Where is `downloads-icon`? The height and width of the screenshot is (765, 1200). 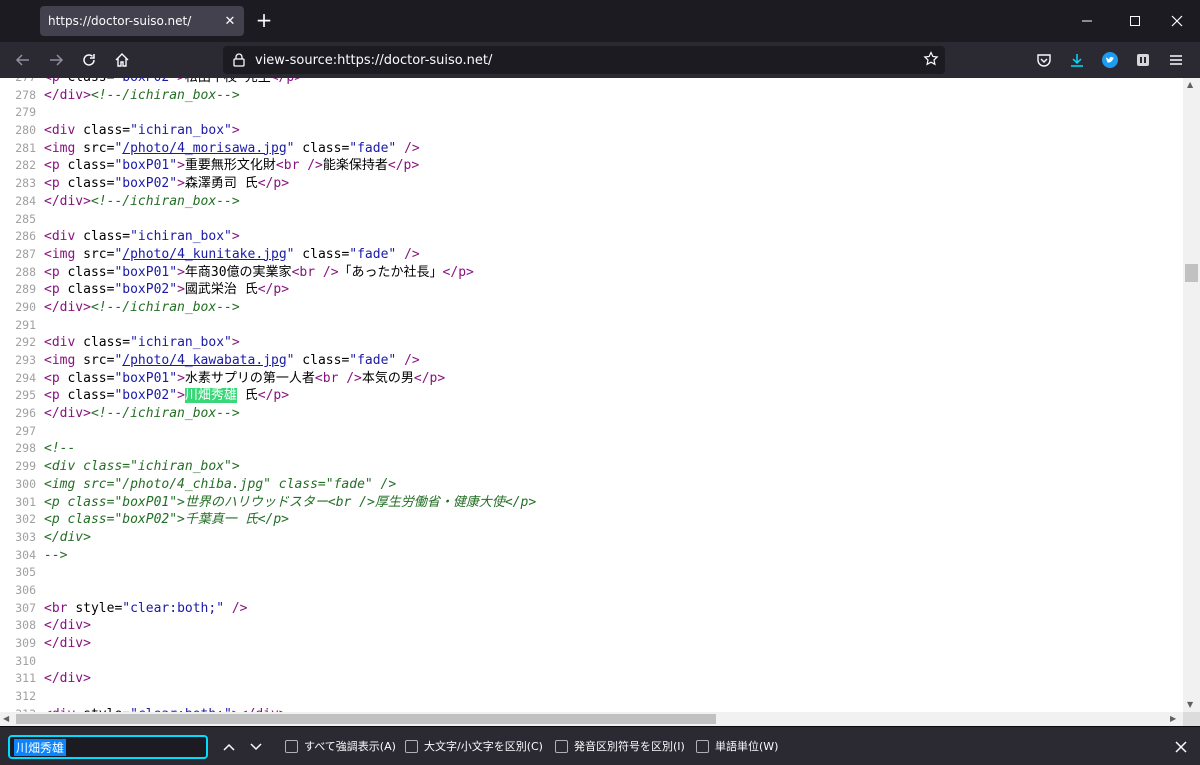 downloads-icon is located at coordinates (1077, 60).